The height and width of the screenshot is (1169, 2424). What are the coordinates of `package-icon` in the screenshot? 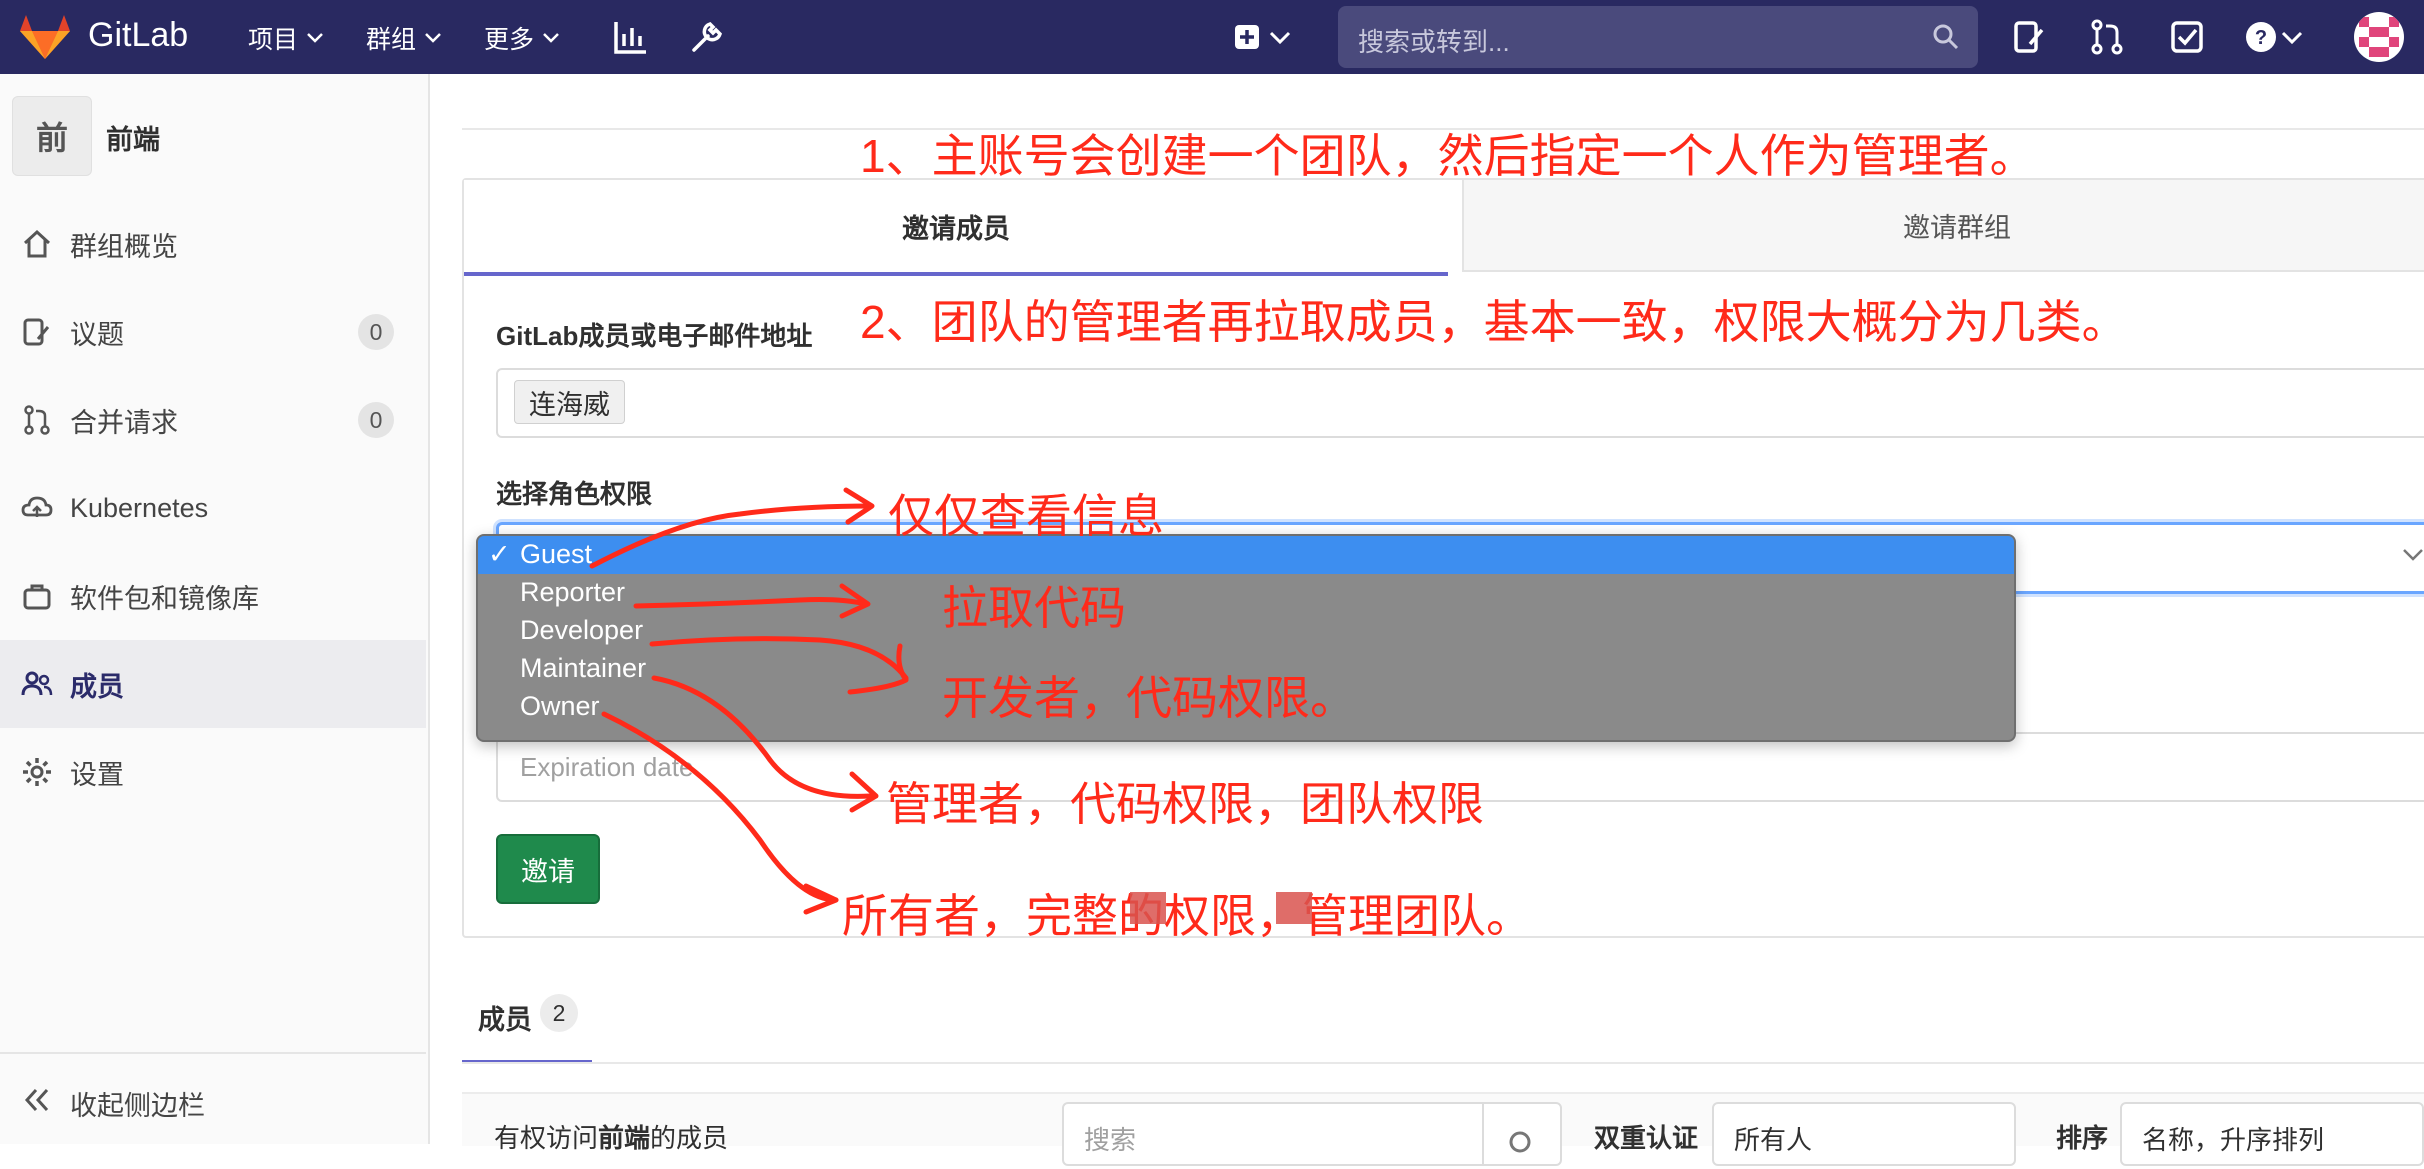 It's located at (37, 597).